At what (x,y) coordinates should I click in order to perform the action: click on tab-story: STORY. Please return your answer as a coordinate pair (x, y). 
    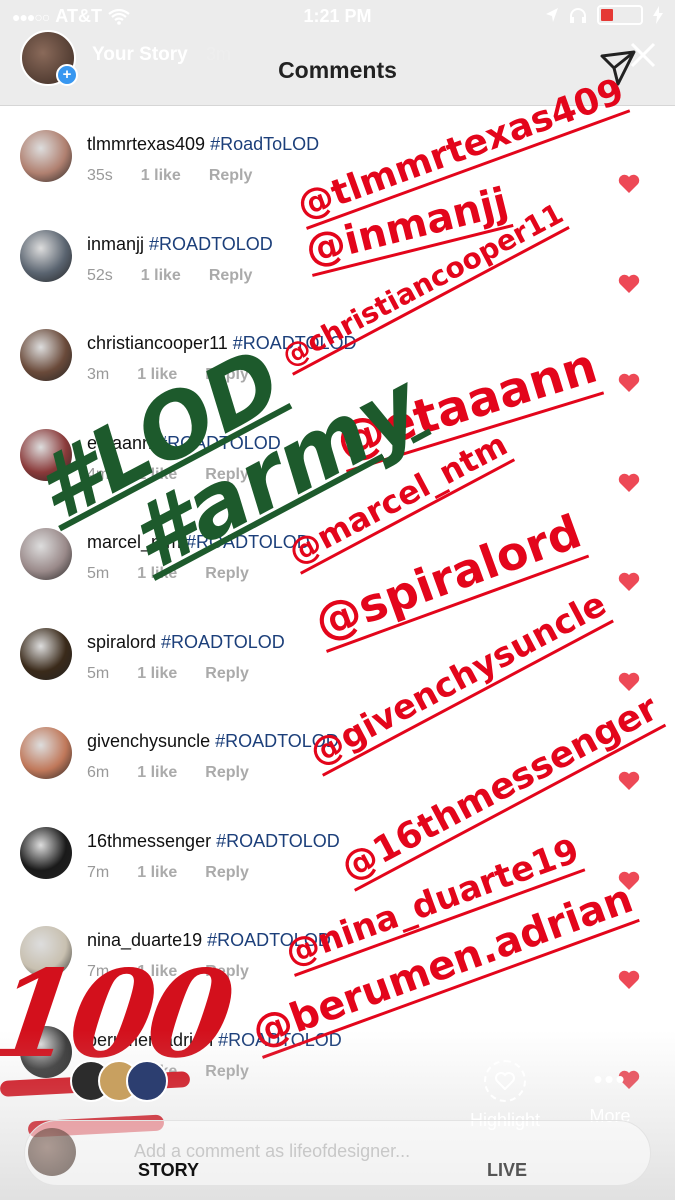
    Looking at the image, I should click on (168, 1170).